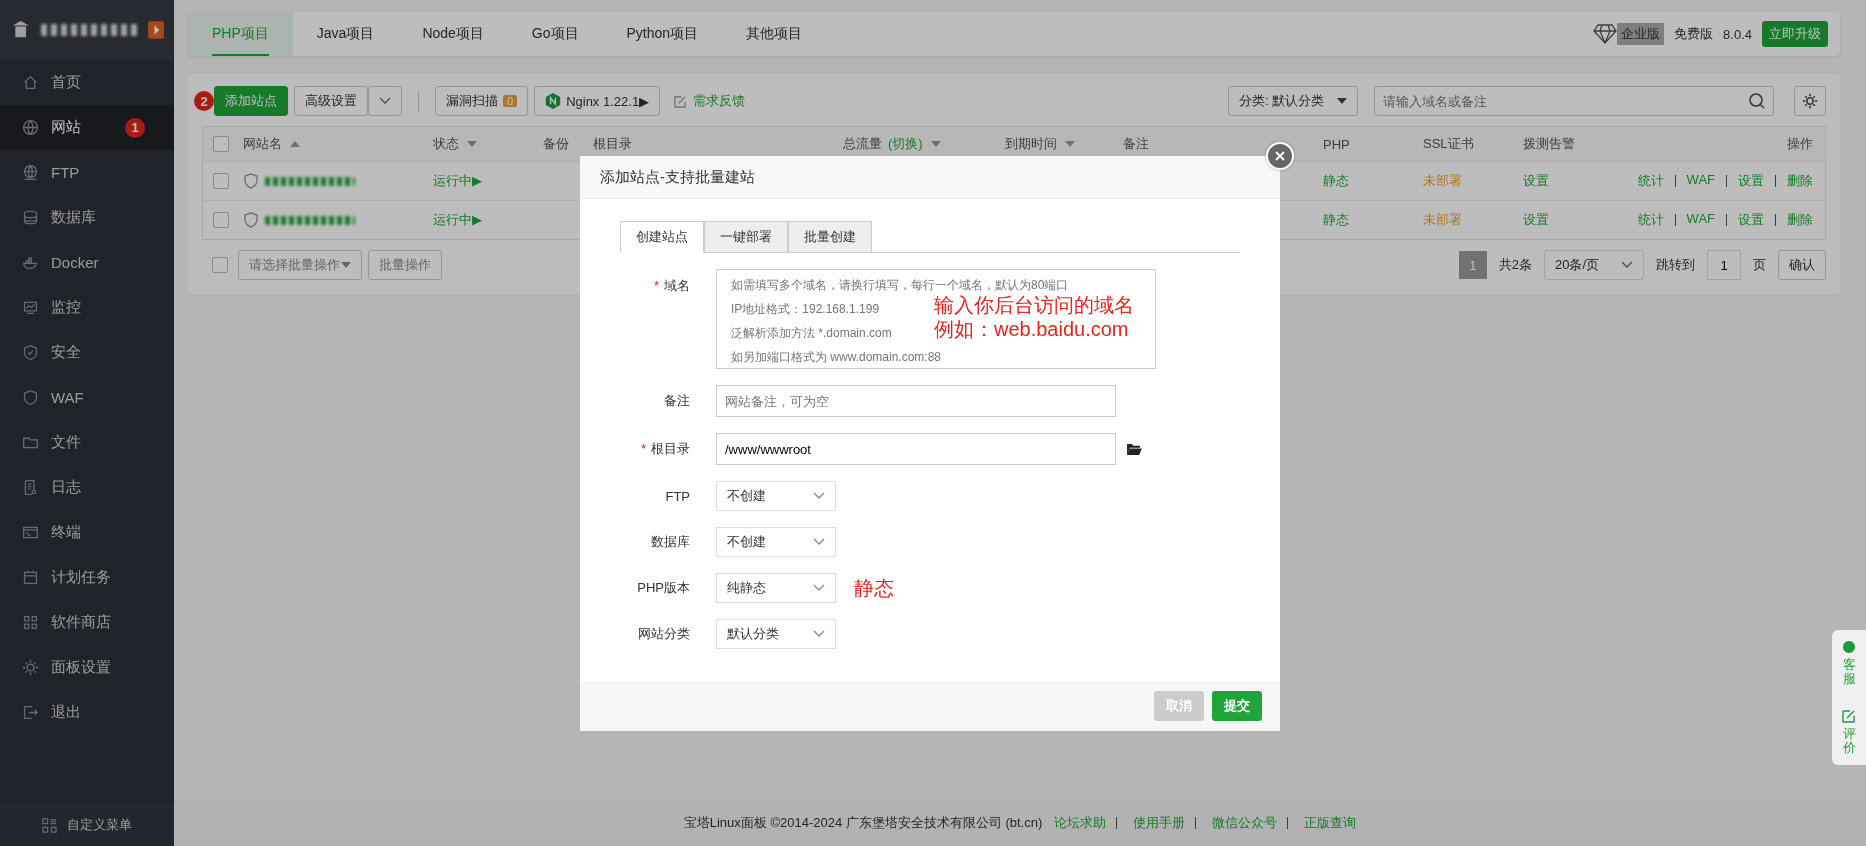  I want to click on add-site-button: 添加站点, so click(251, 101).